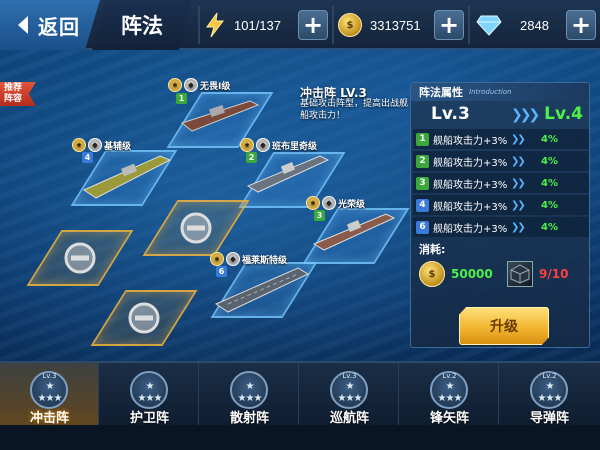  What do you see at coordinates (49, 395) in the screenshot?
I see `tab-charge-formation: Lv.3 ★ ★★★ 冲击阵` at bounding box center [49, 395].